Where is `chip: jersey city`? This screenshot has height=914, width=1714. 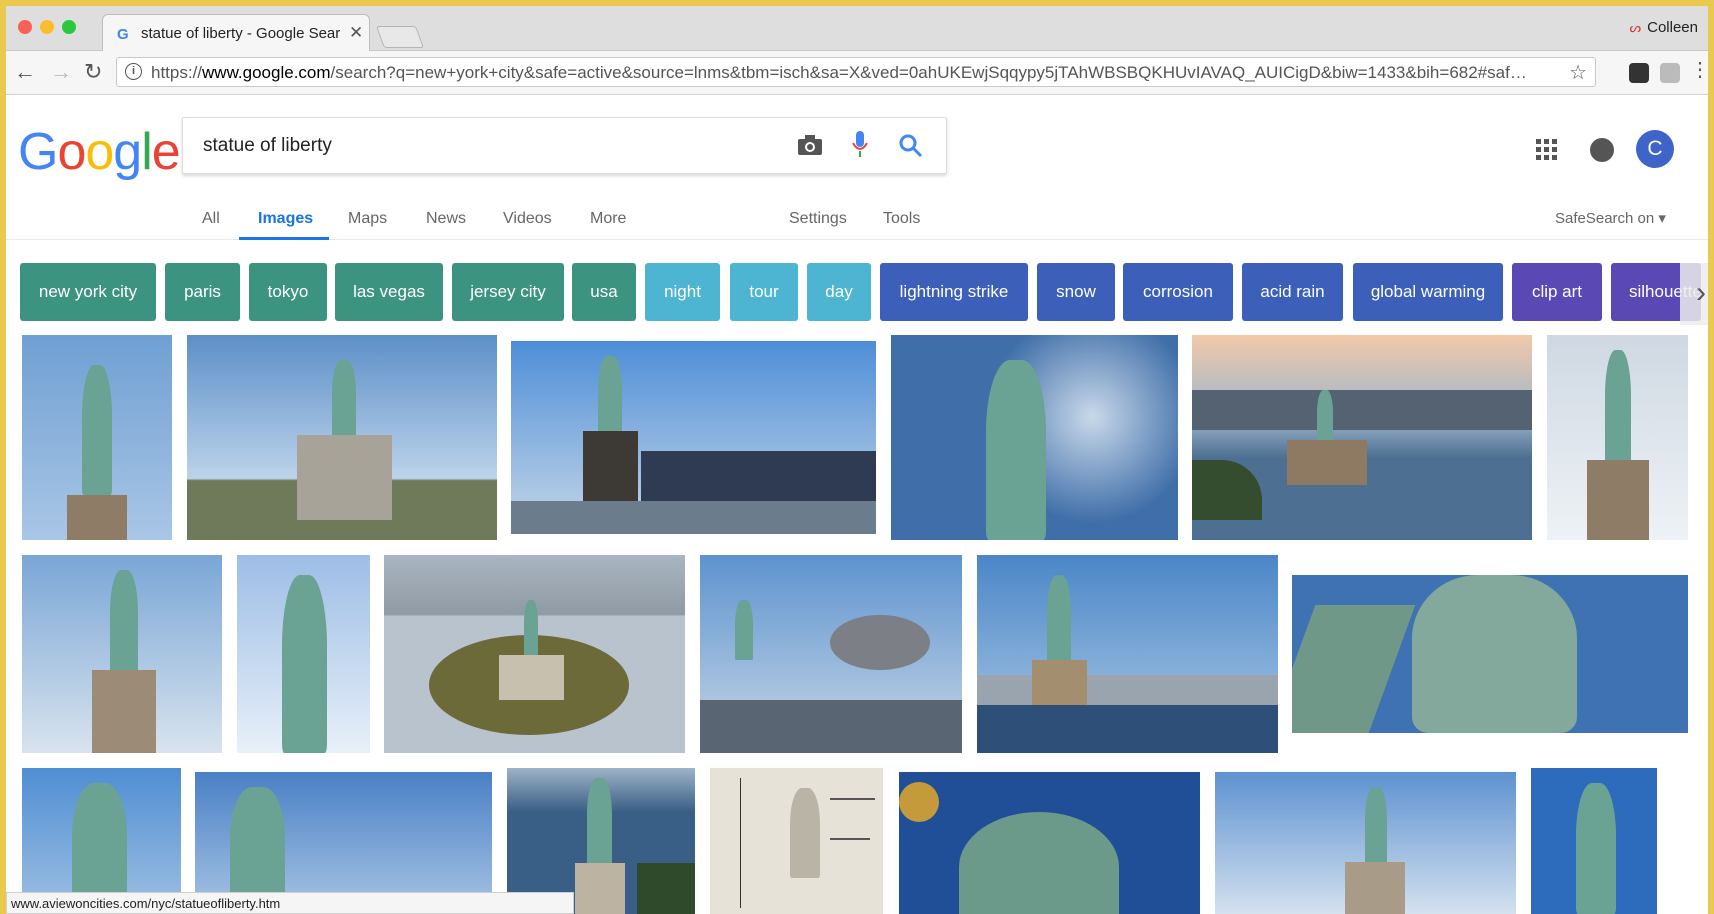
chip: jersey city is located at coordinates (508, 292).